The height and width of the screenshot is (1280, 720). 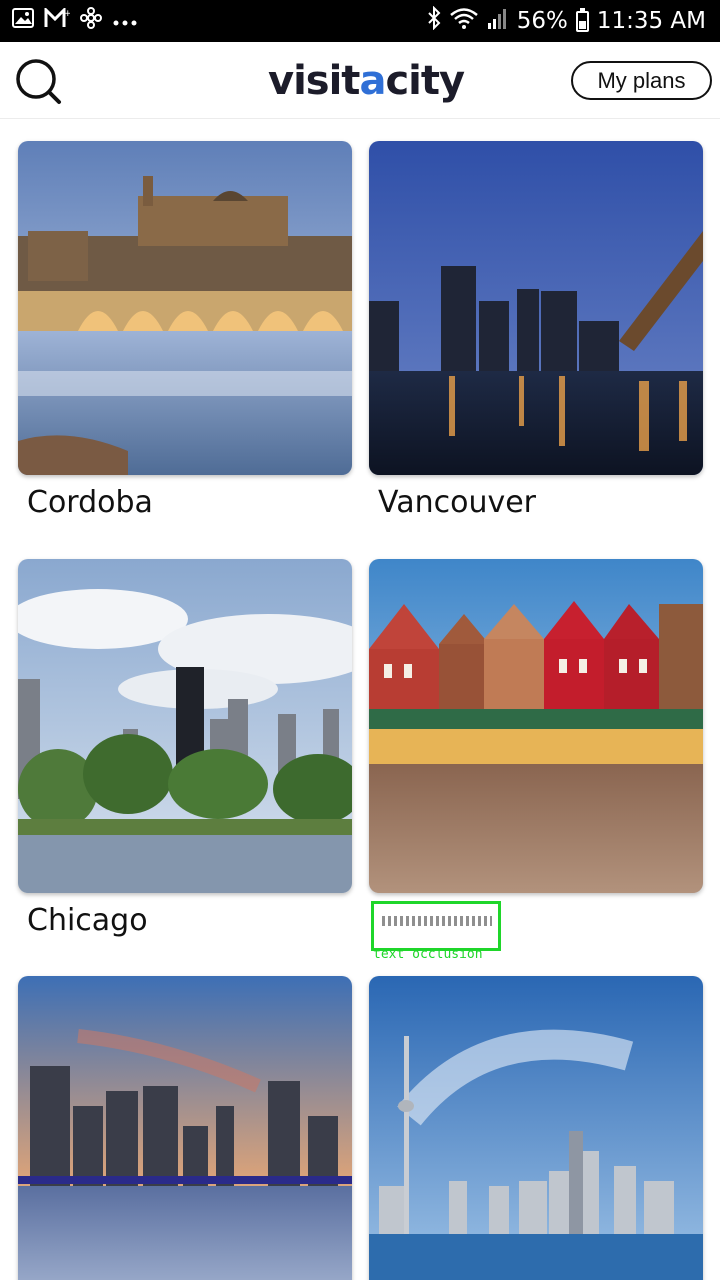 What do you see at coordinates (314, 81) in the screenshot?
I see `logo-part-1: visit` at bounding box center [314, 81].